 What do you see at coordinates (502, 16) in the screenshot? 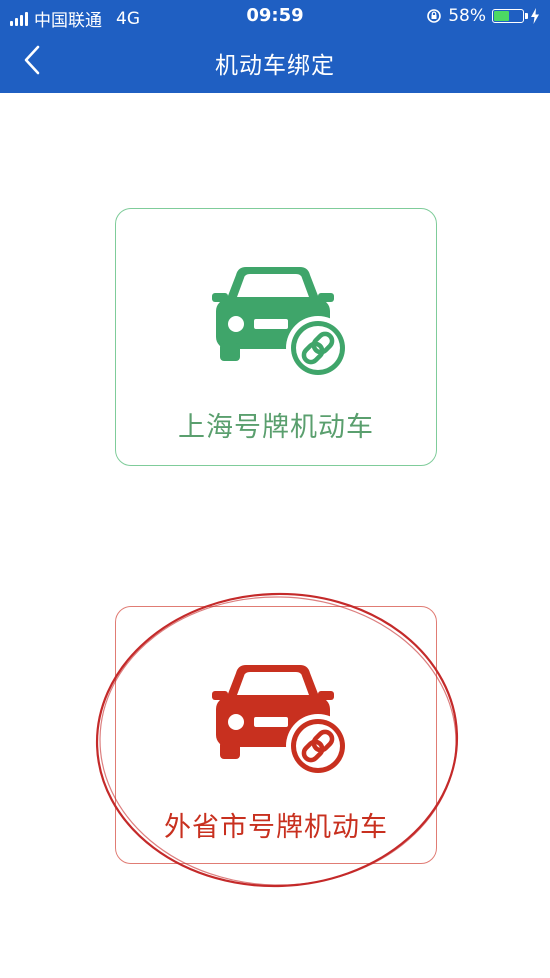
I see `battery-fill` at bounding box center [502, 16].